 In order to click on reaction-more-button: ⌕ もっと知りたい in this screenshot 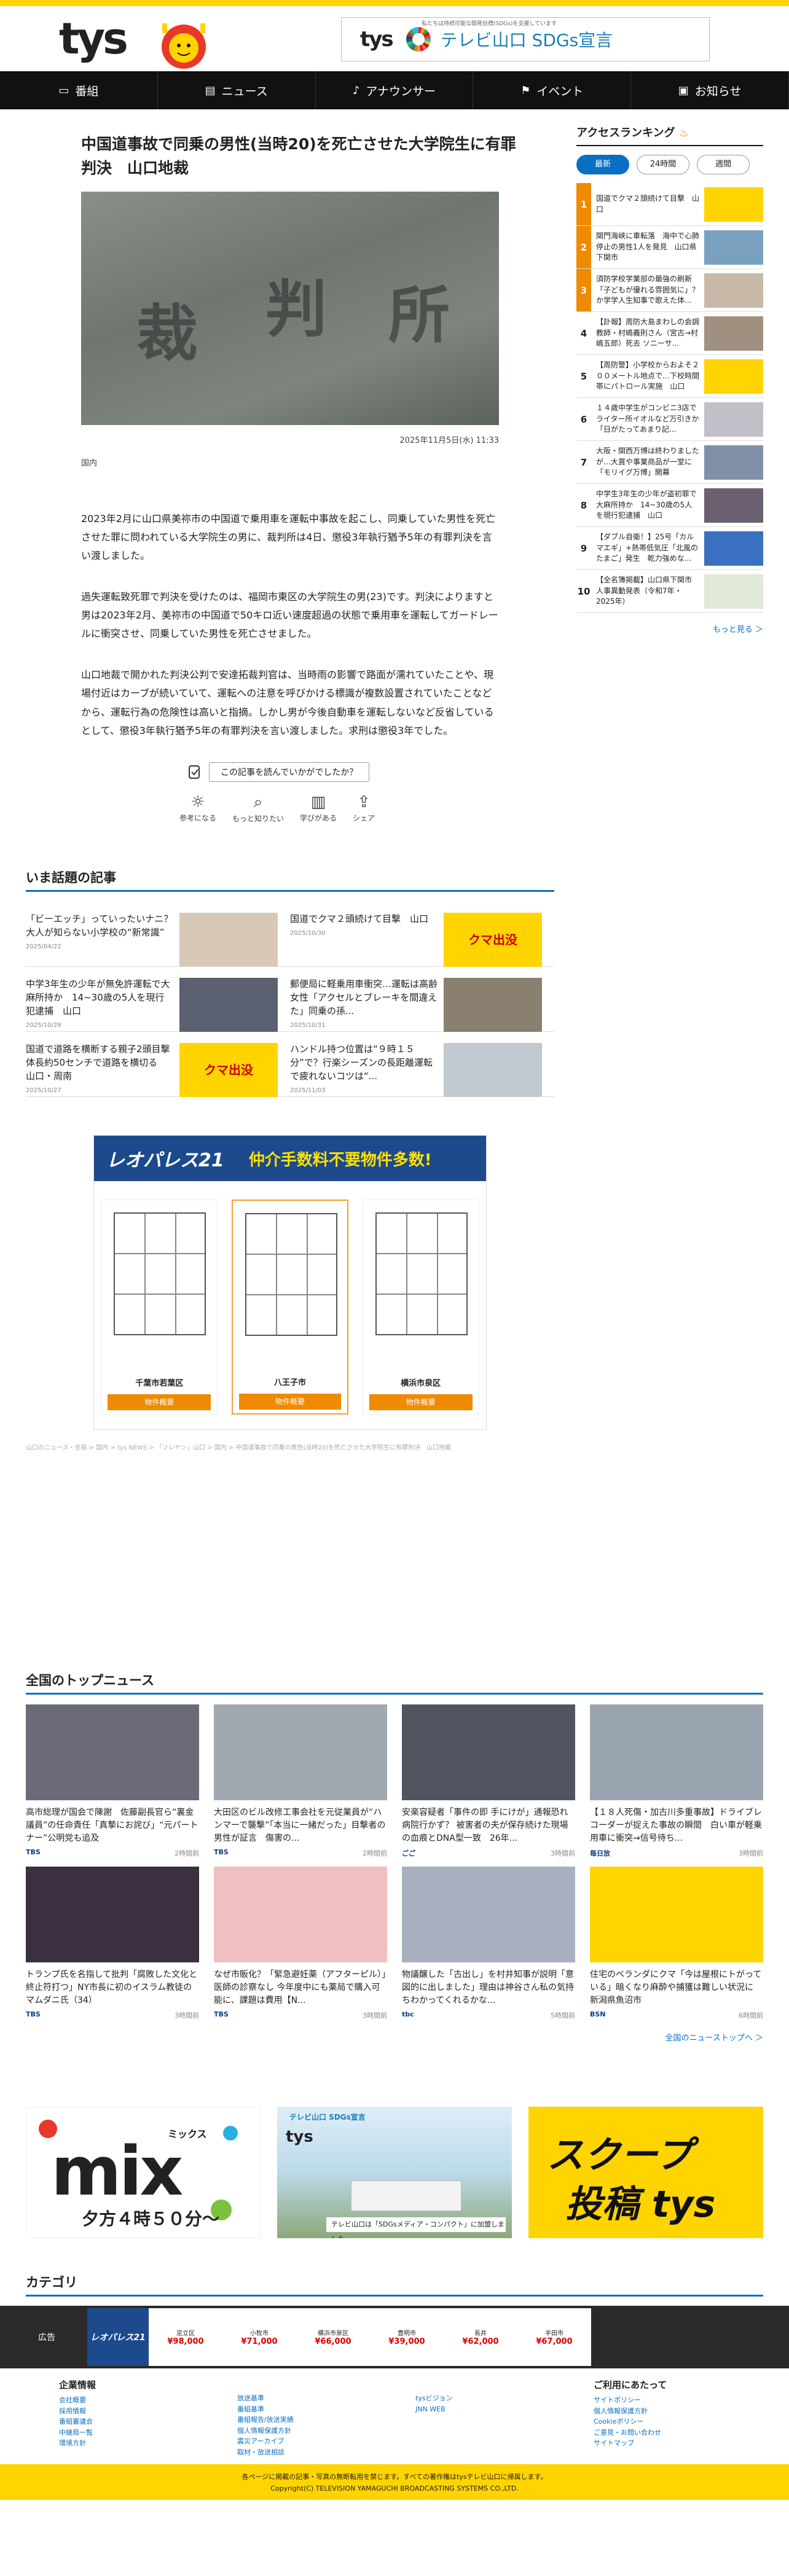, I will do `click(258, 808)`.